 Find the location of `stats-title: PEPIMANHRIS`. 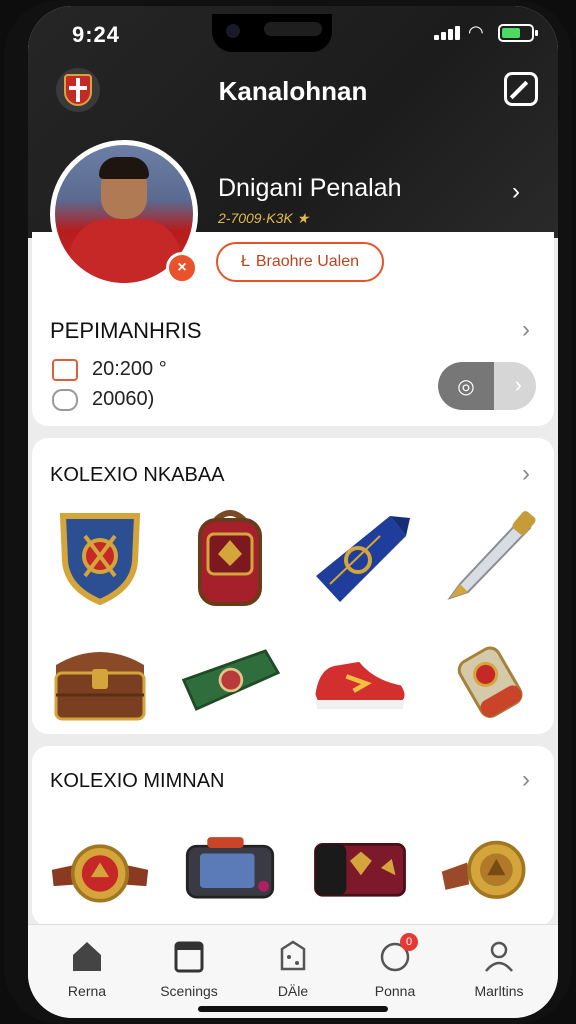

stats-title: PEPIMANHRIS is located at coordinates (126, 330).